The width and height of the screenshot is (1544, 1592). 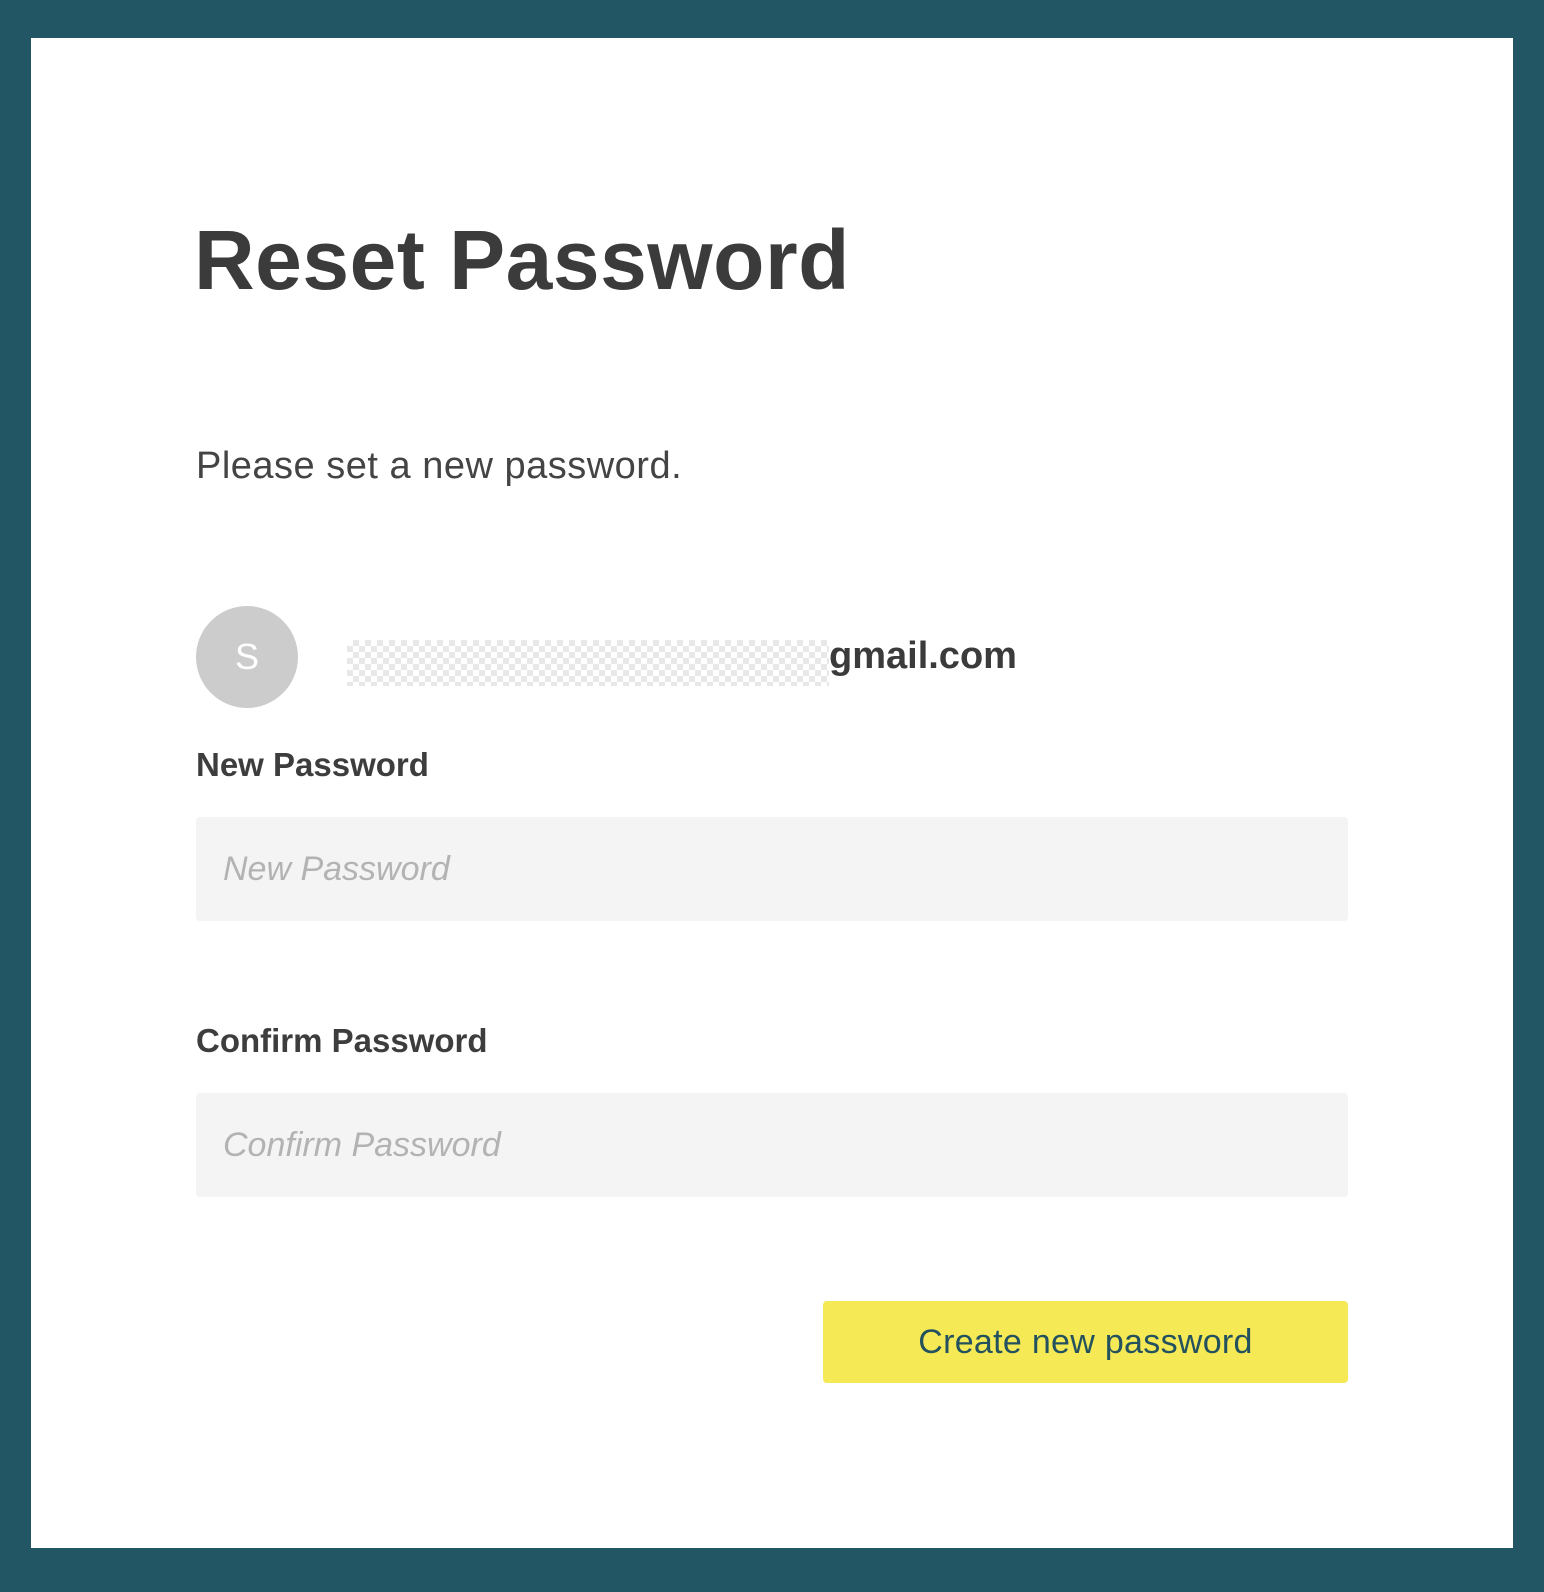 I want to click on confirm-password-input, so click(x=772, y=1145).